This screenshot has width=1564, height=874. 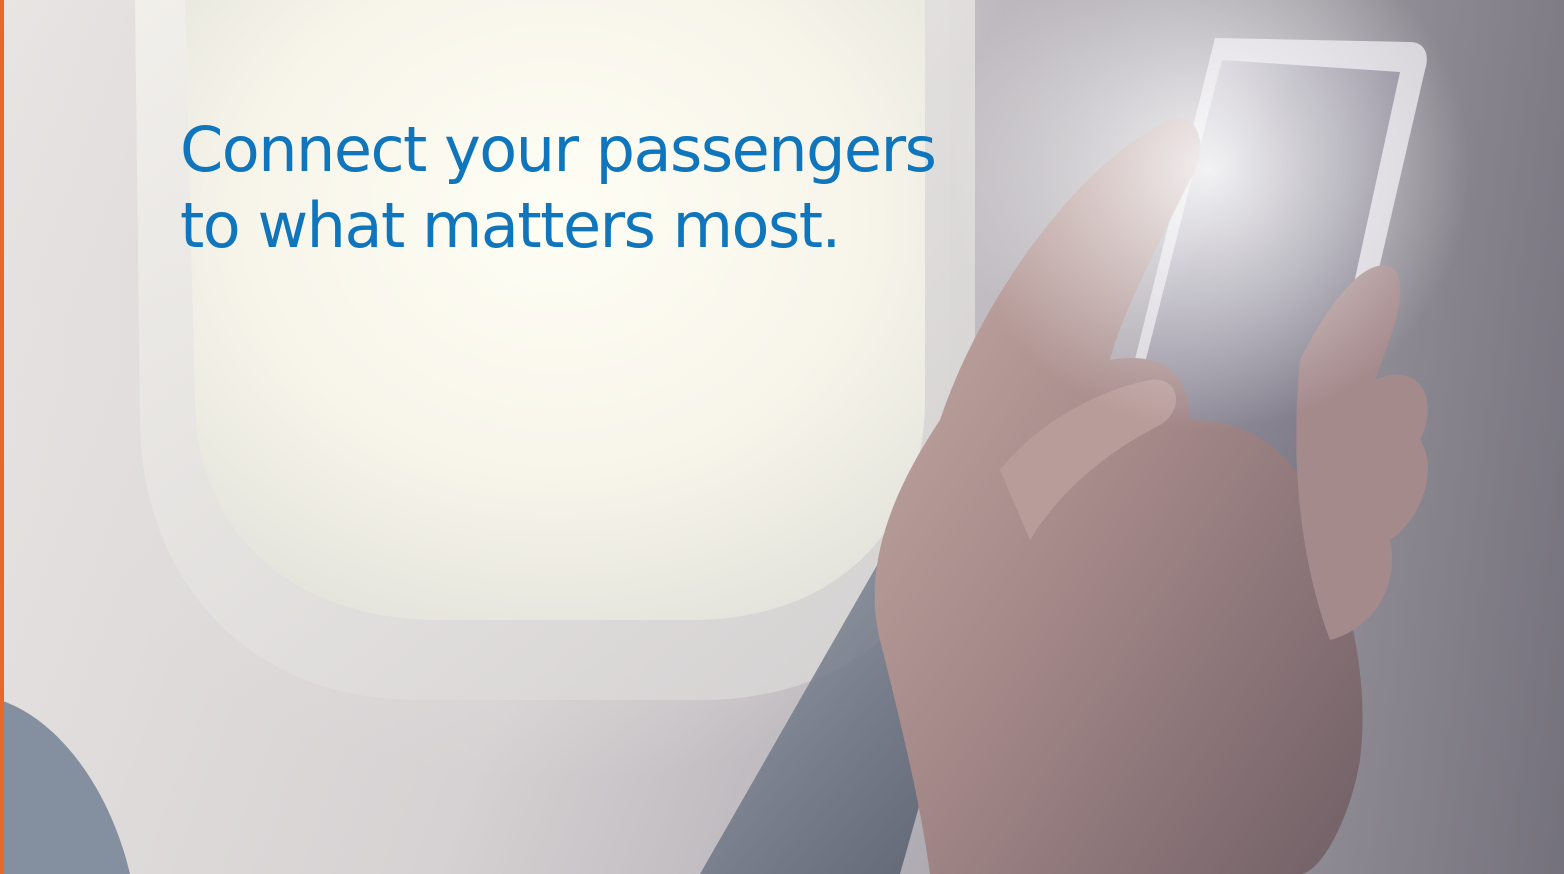 I want to click on accent-strip, so click(x=2, y=437).